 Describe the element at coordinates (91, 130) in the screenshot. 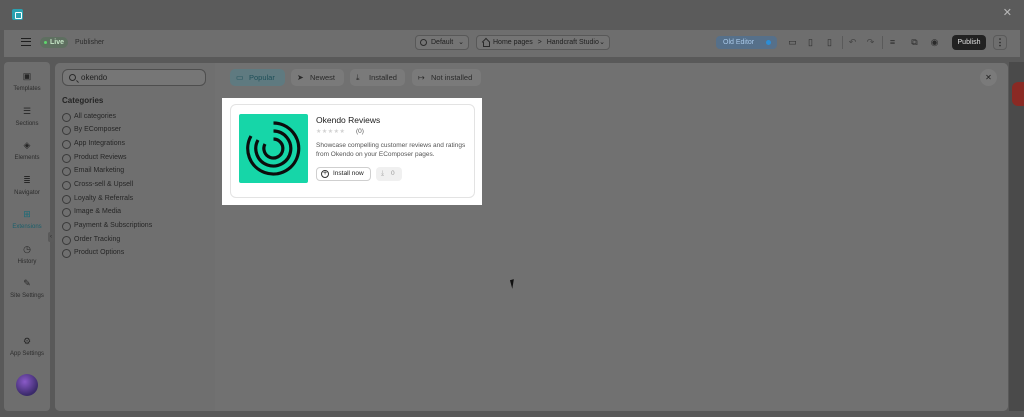

I see `category-option-by-ecomposer: By EComposer` at that location.